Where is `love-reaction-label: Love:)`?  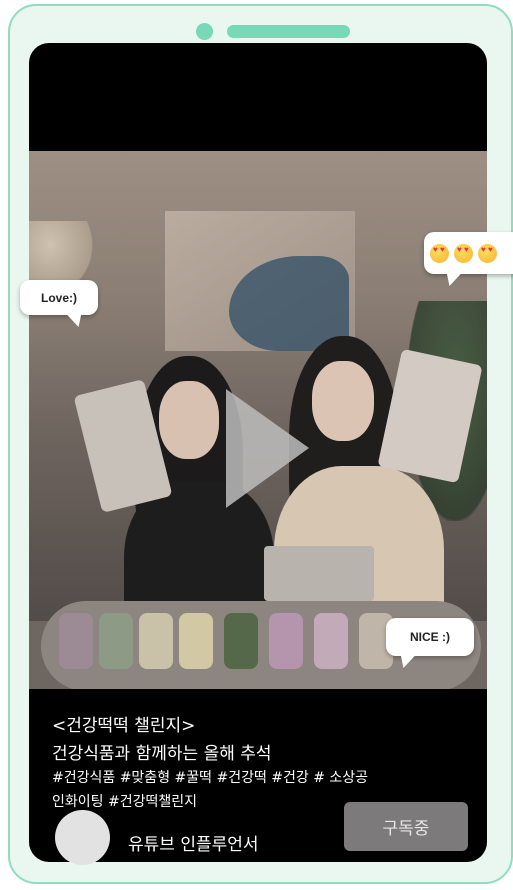
love-reaction-label: Love:) is located at coordinates (59, 297).